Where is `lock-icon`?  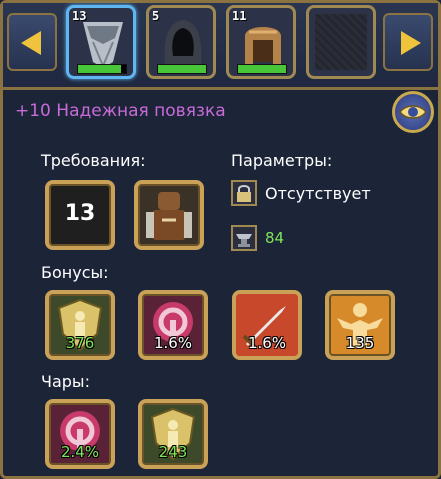
lock-icon is located at coordinates (244, 193).